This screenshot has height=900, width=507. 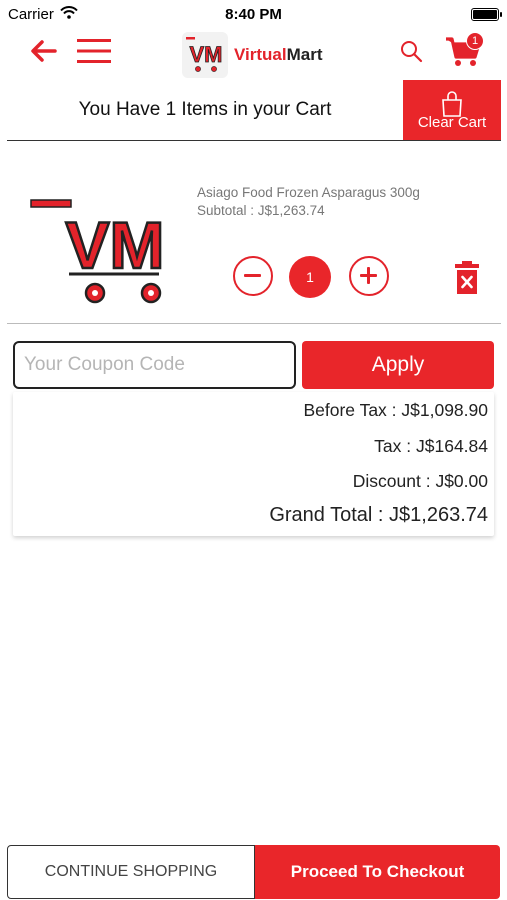 What do you see at coordinates (154, 365) in the screenshot?
I see `coupon-code-input` at bounding box center [154, 365].